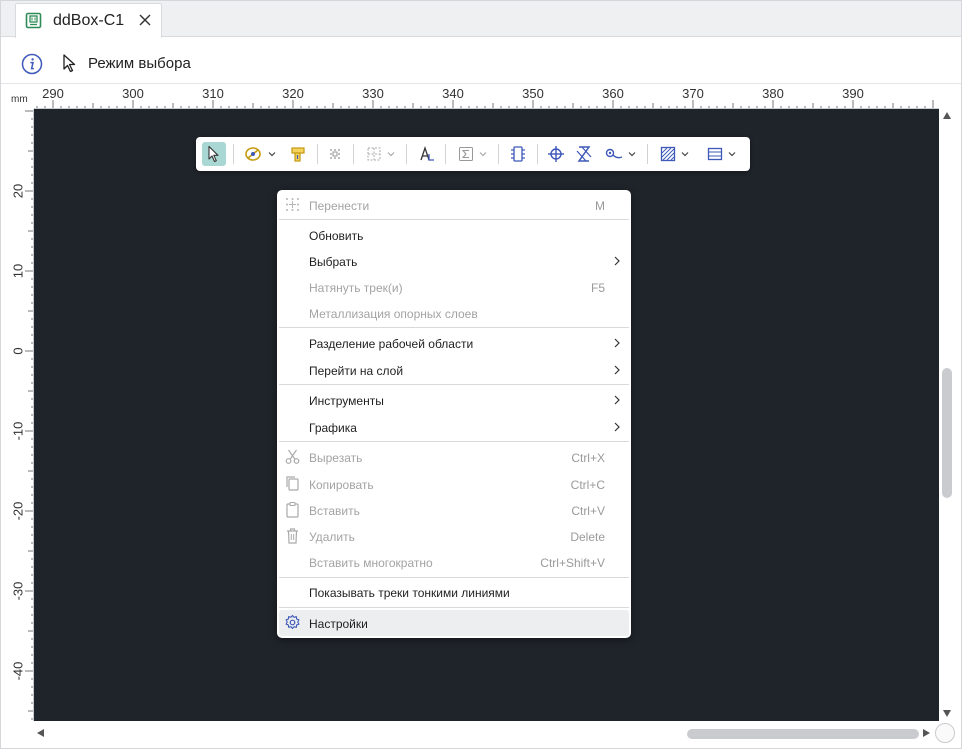  What do you see at coordinates (454, 536) in the screenshot?
I see `menu-item-delete: Удалить Delete` at bounding box center [454, 536].